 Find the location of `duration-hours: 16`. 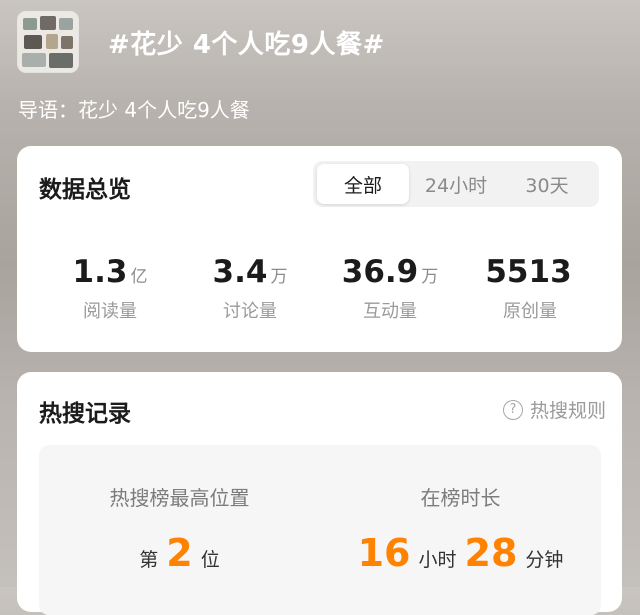

duration-hours: 16 is located at coordinates (384, 553).